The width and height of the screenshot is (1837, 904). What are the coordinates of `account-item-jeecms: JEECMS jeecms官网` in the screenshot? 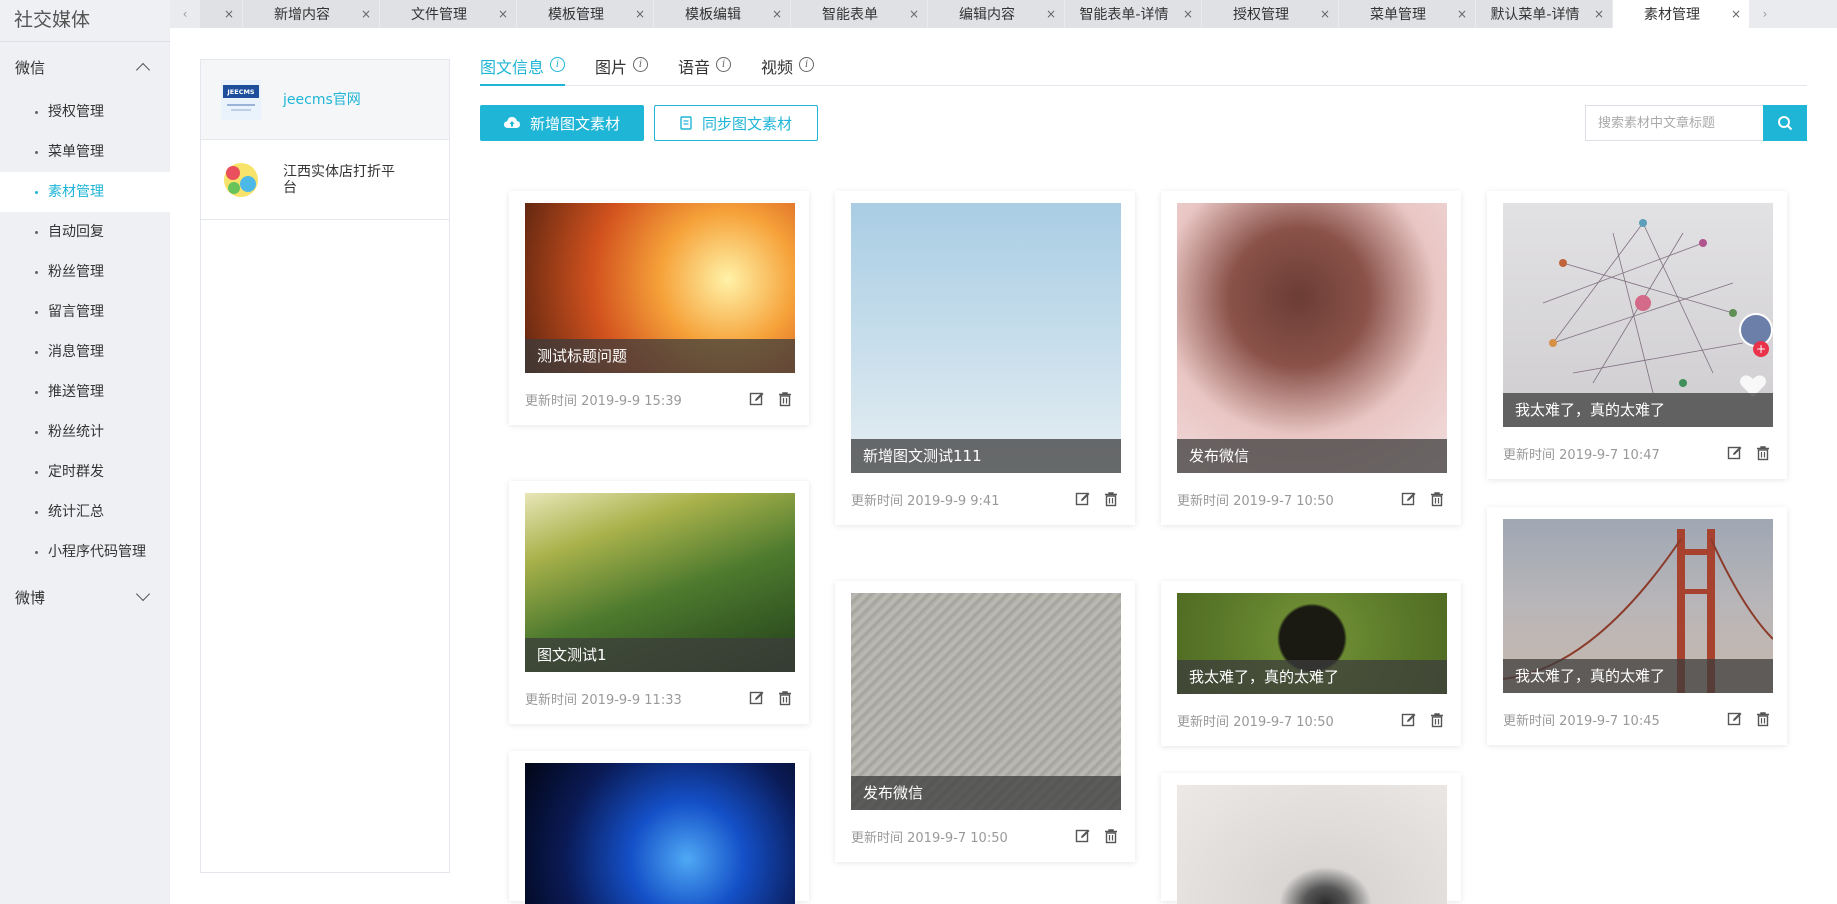 It's located at (325, 100).